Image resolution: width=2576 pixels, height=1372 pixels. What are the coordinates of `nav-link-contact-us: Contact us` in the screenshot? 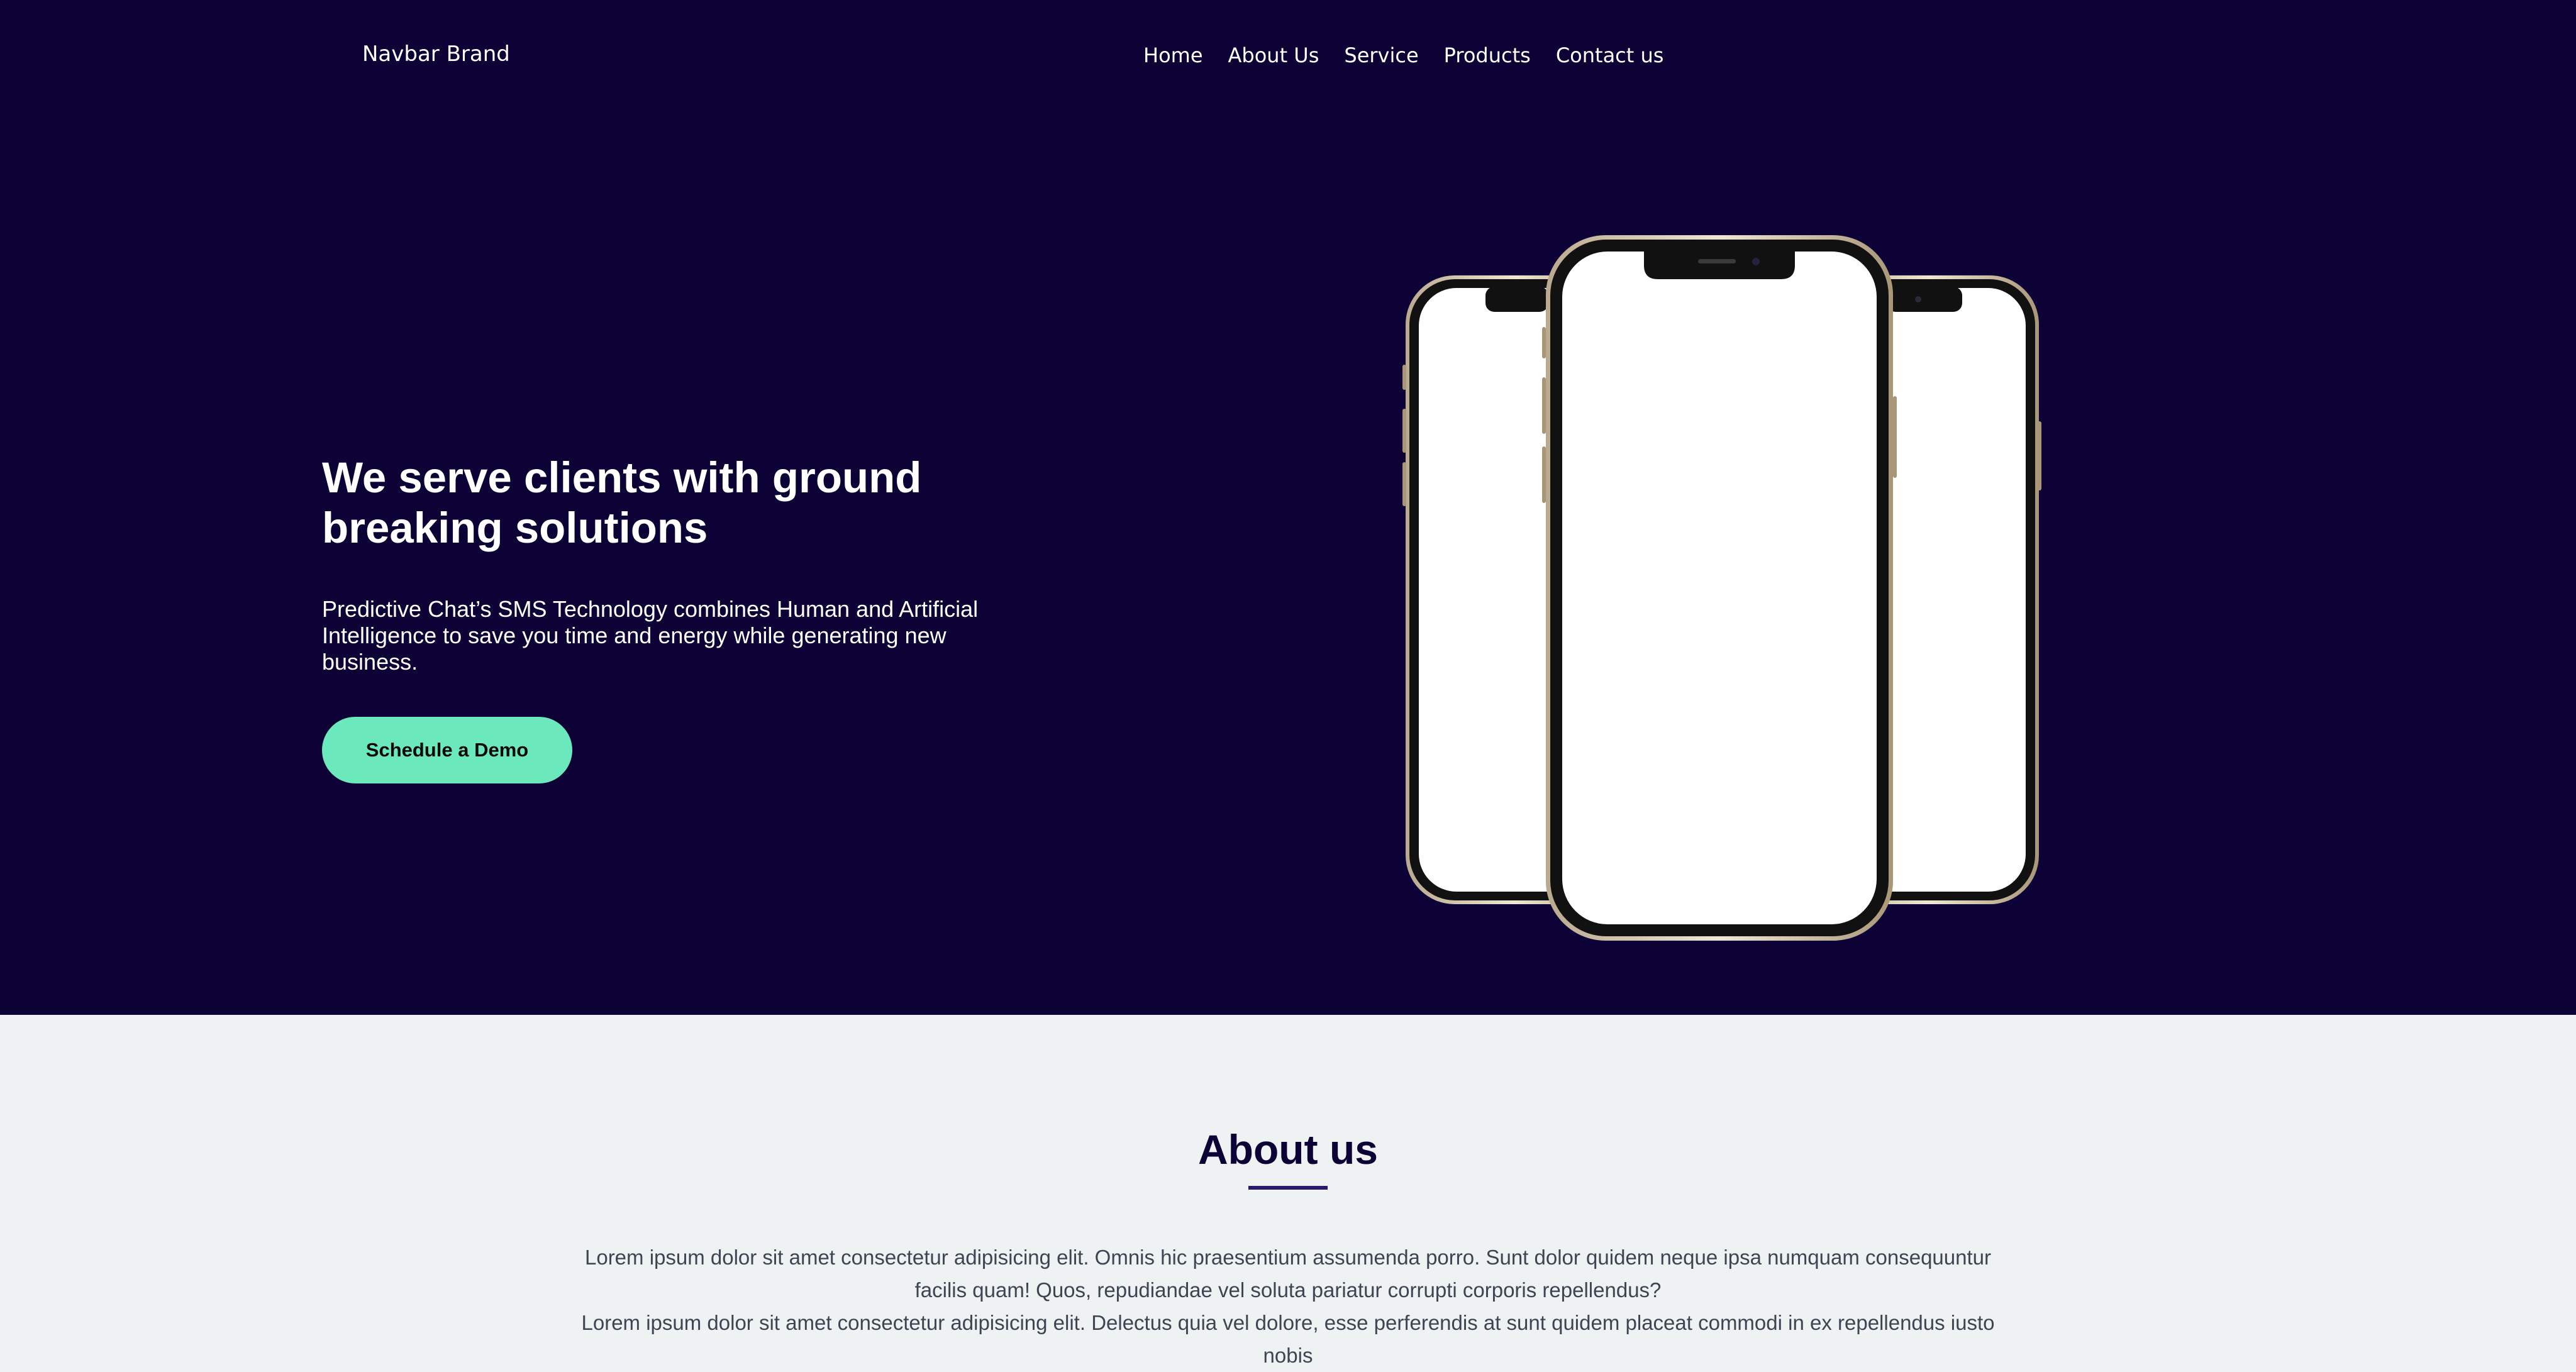 It's located at (1610, 55).